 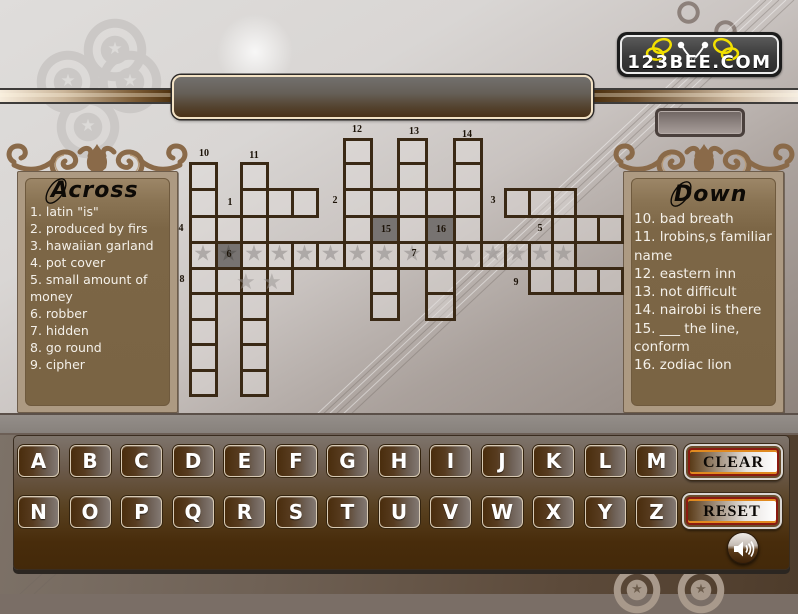 I want to click on clue-number-label: 12, so click(x=357, y=129).